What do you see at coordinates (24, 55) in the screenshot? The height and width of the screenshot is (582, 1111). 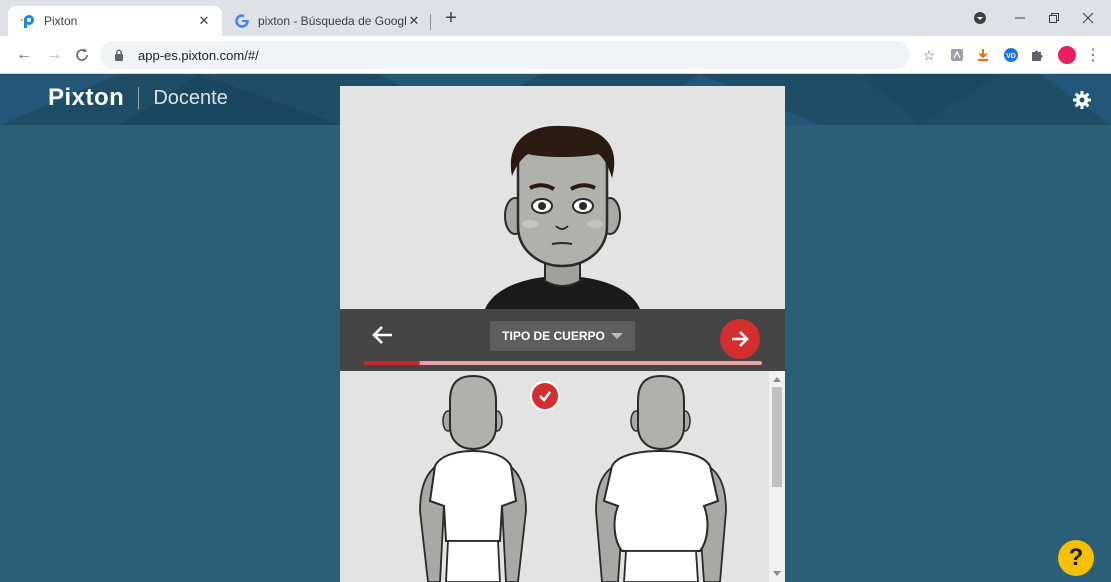 I see `back-icon: ←` at bounding box center [24, 55].